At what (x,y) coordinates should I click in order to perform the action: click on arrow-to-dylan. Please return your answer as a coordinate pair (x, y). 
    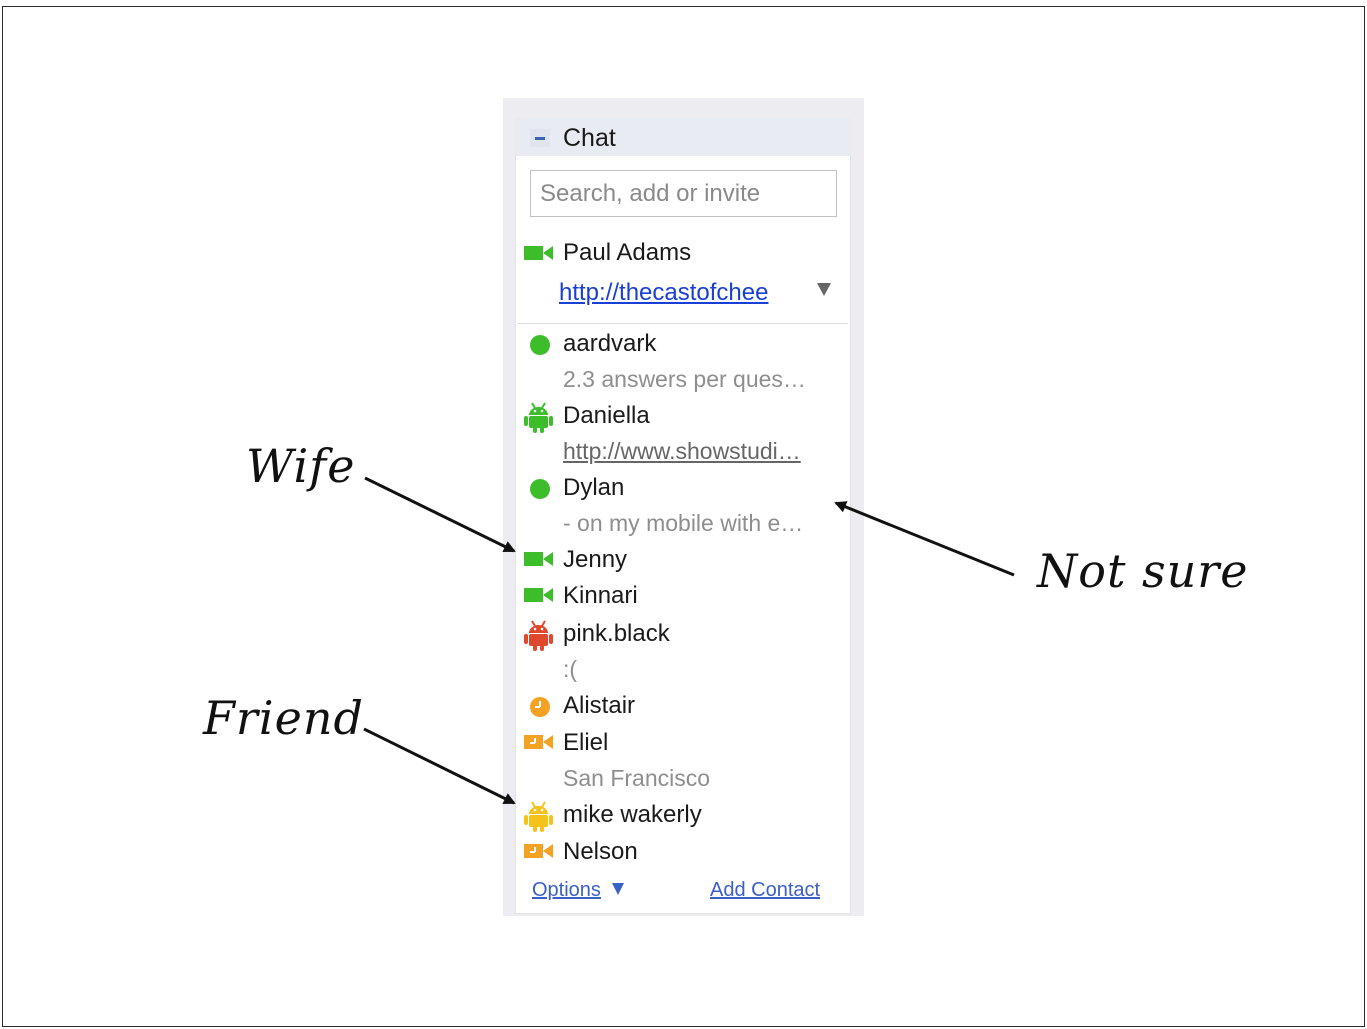
    Looking at the image, I should click on (924, 539).